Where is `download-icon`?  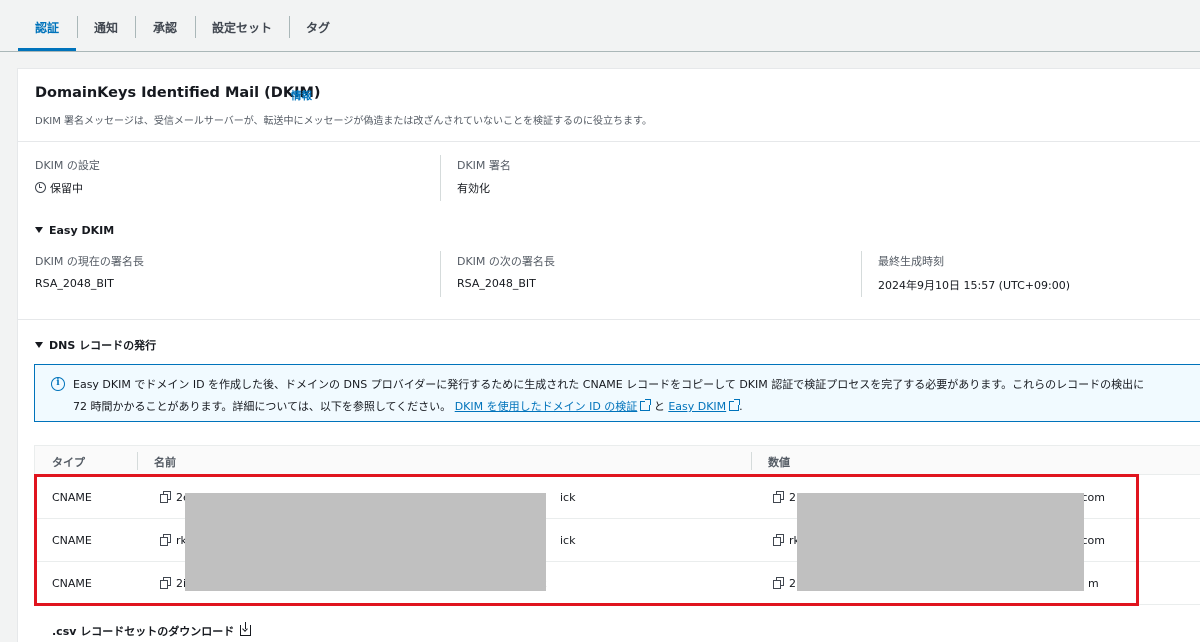
download-icon is located at coordinates (246, 629).